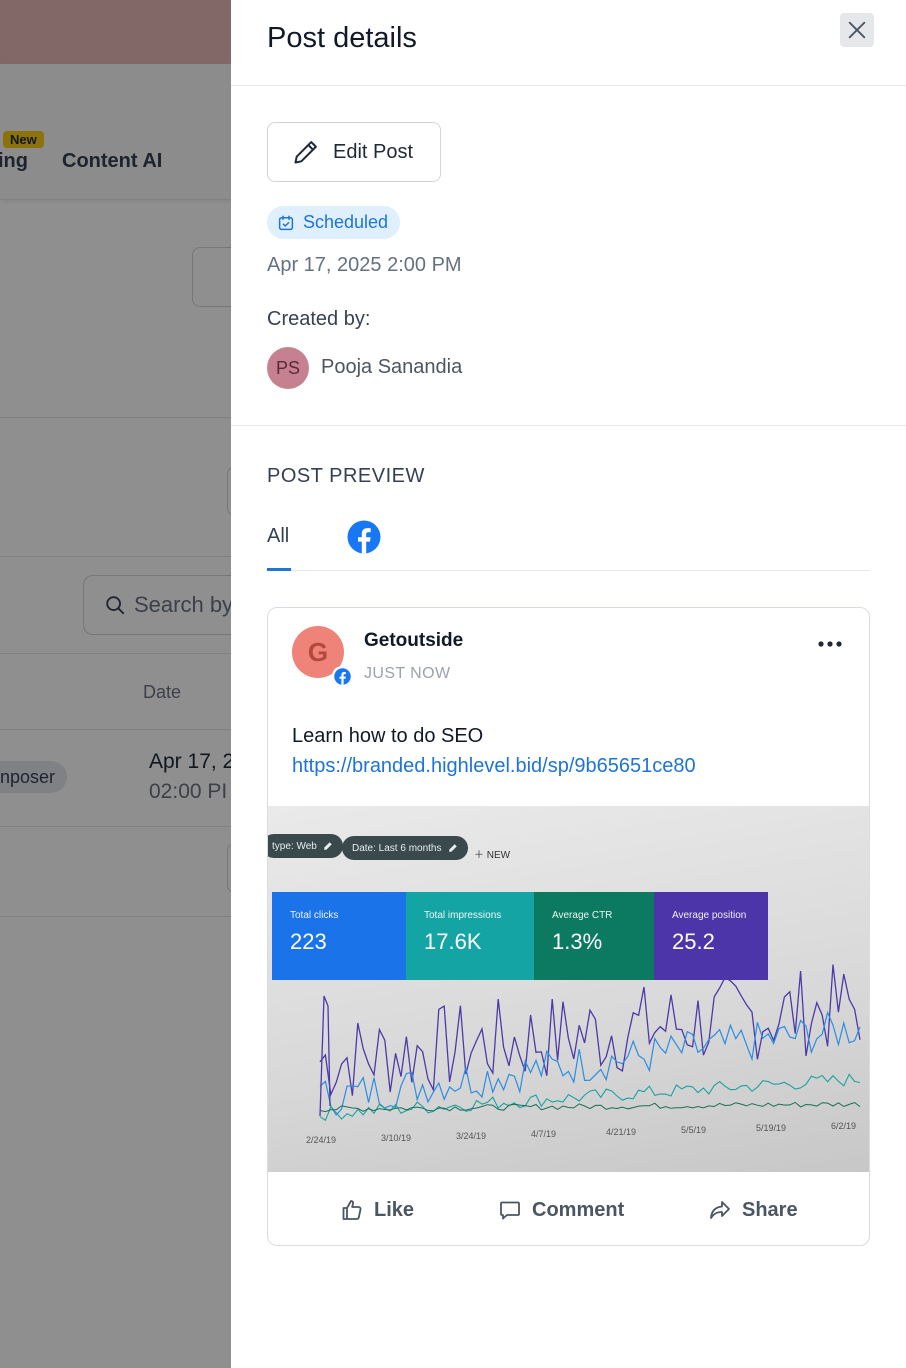 The width and height of the screenshot is (906, 1368). I want to click on section-divider, so click(568, 425).